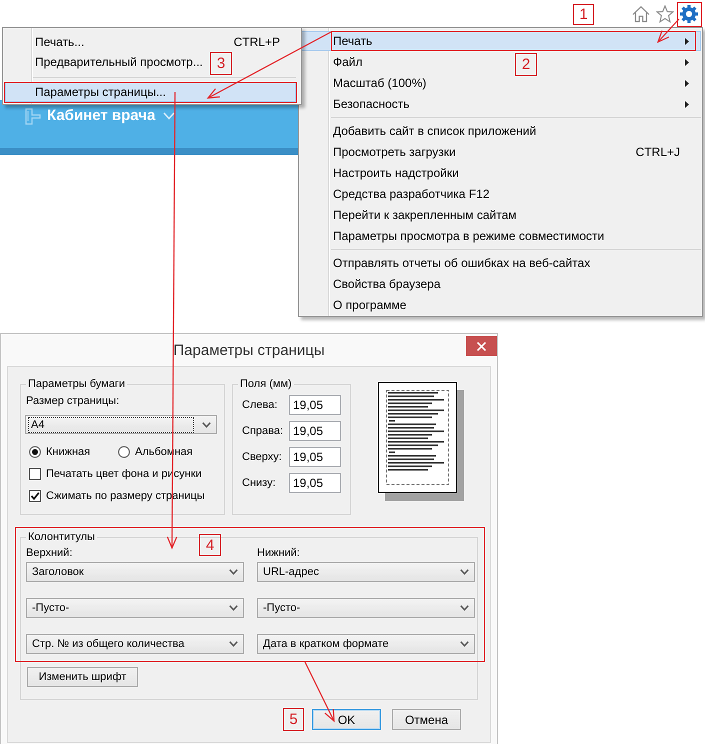 This screenshot has height=744, width=705. Describe the element at coordinates (348, 62) in the screenshot. I see `menu-item: Файл` at that location.